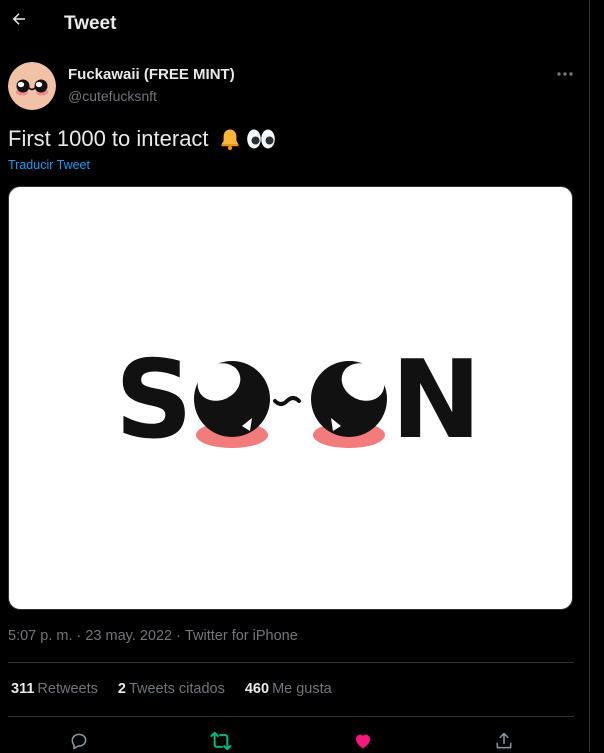 The width and height of the screenshot is (604, 753). I want to click on quotes-count: 2, so click(121, 689).